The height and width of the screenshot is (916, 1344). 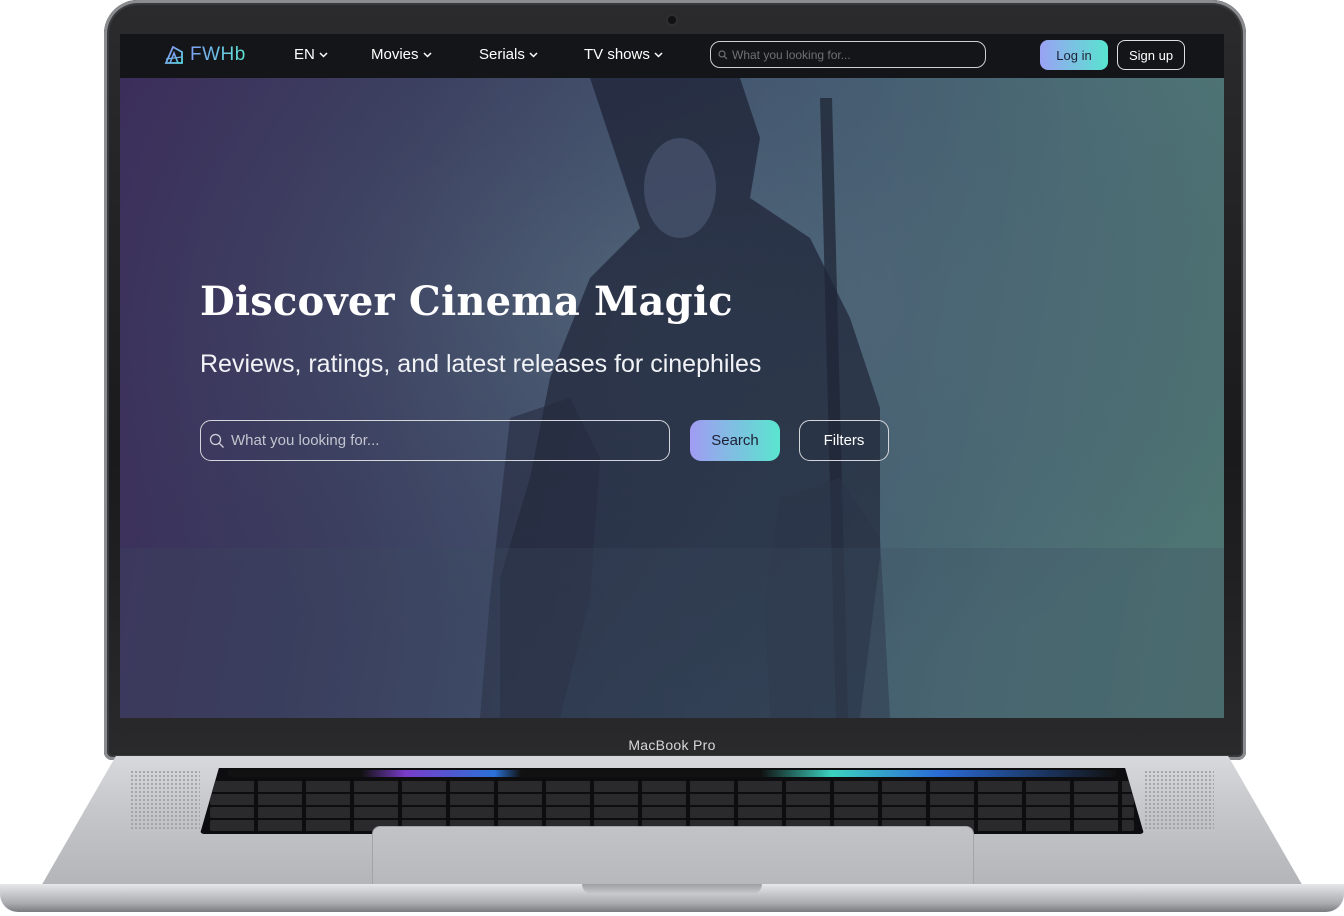 What do you see at coordinates (672, 773) in the screenshot?
I see `touch-bar` at bounding box center [672, 773].